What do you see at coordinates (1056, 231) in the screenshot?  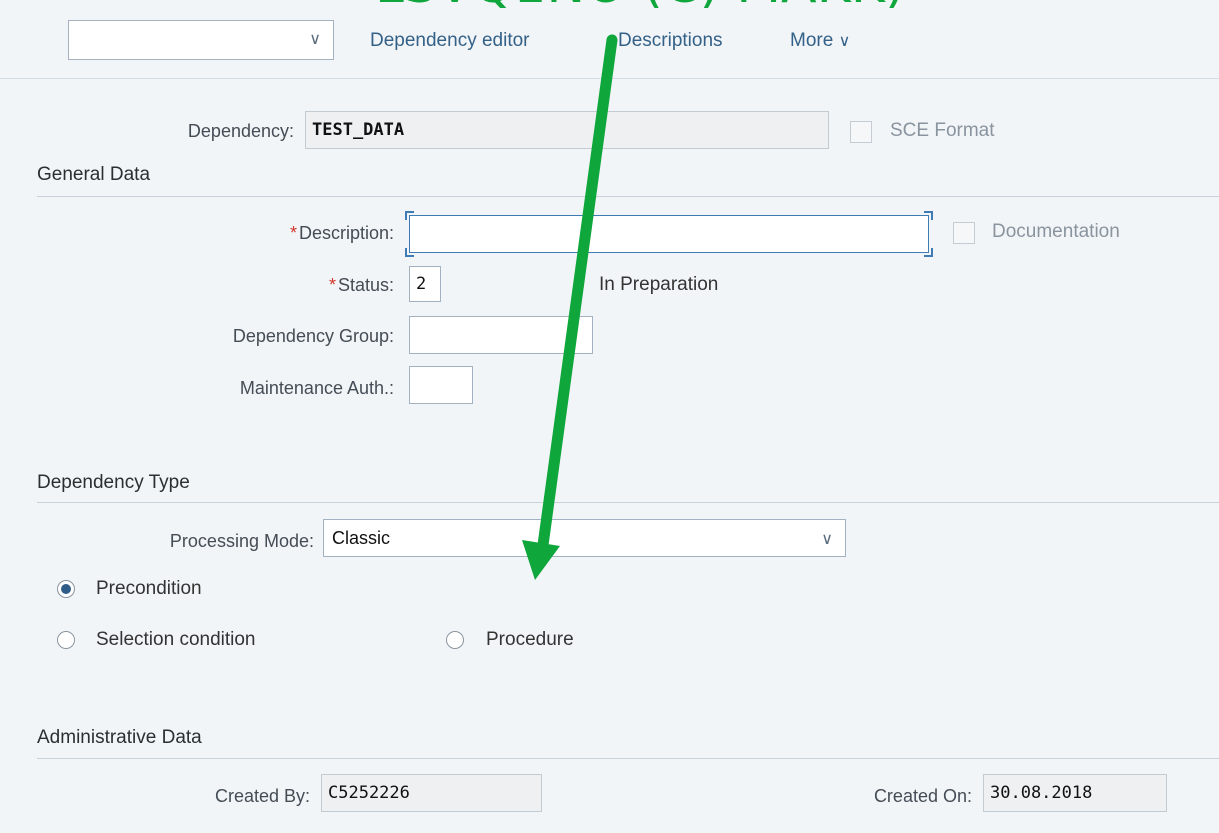 I see `documentation-label: Documentation` at bounding box center [1056, 231].